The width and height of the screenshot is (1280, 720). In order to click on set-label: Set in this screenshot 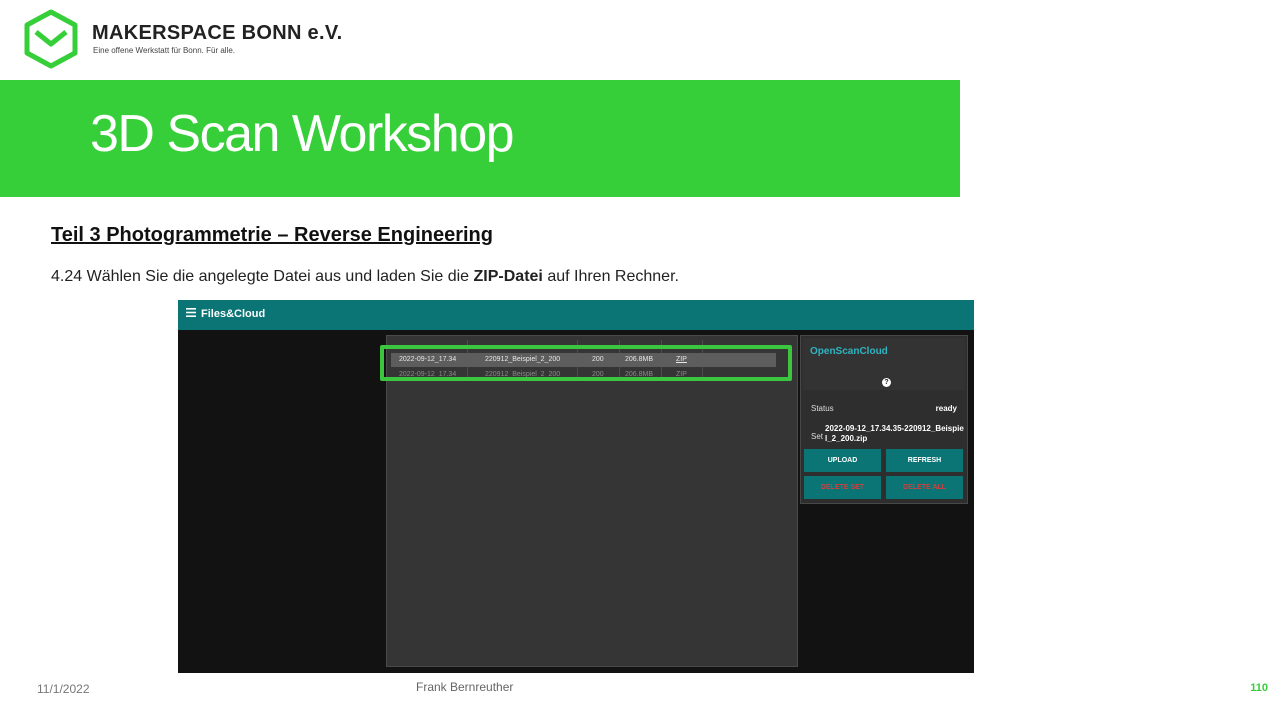, I will do `click(817, 436)`.